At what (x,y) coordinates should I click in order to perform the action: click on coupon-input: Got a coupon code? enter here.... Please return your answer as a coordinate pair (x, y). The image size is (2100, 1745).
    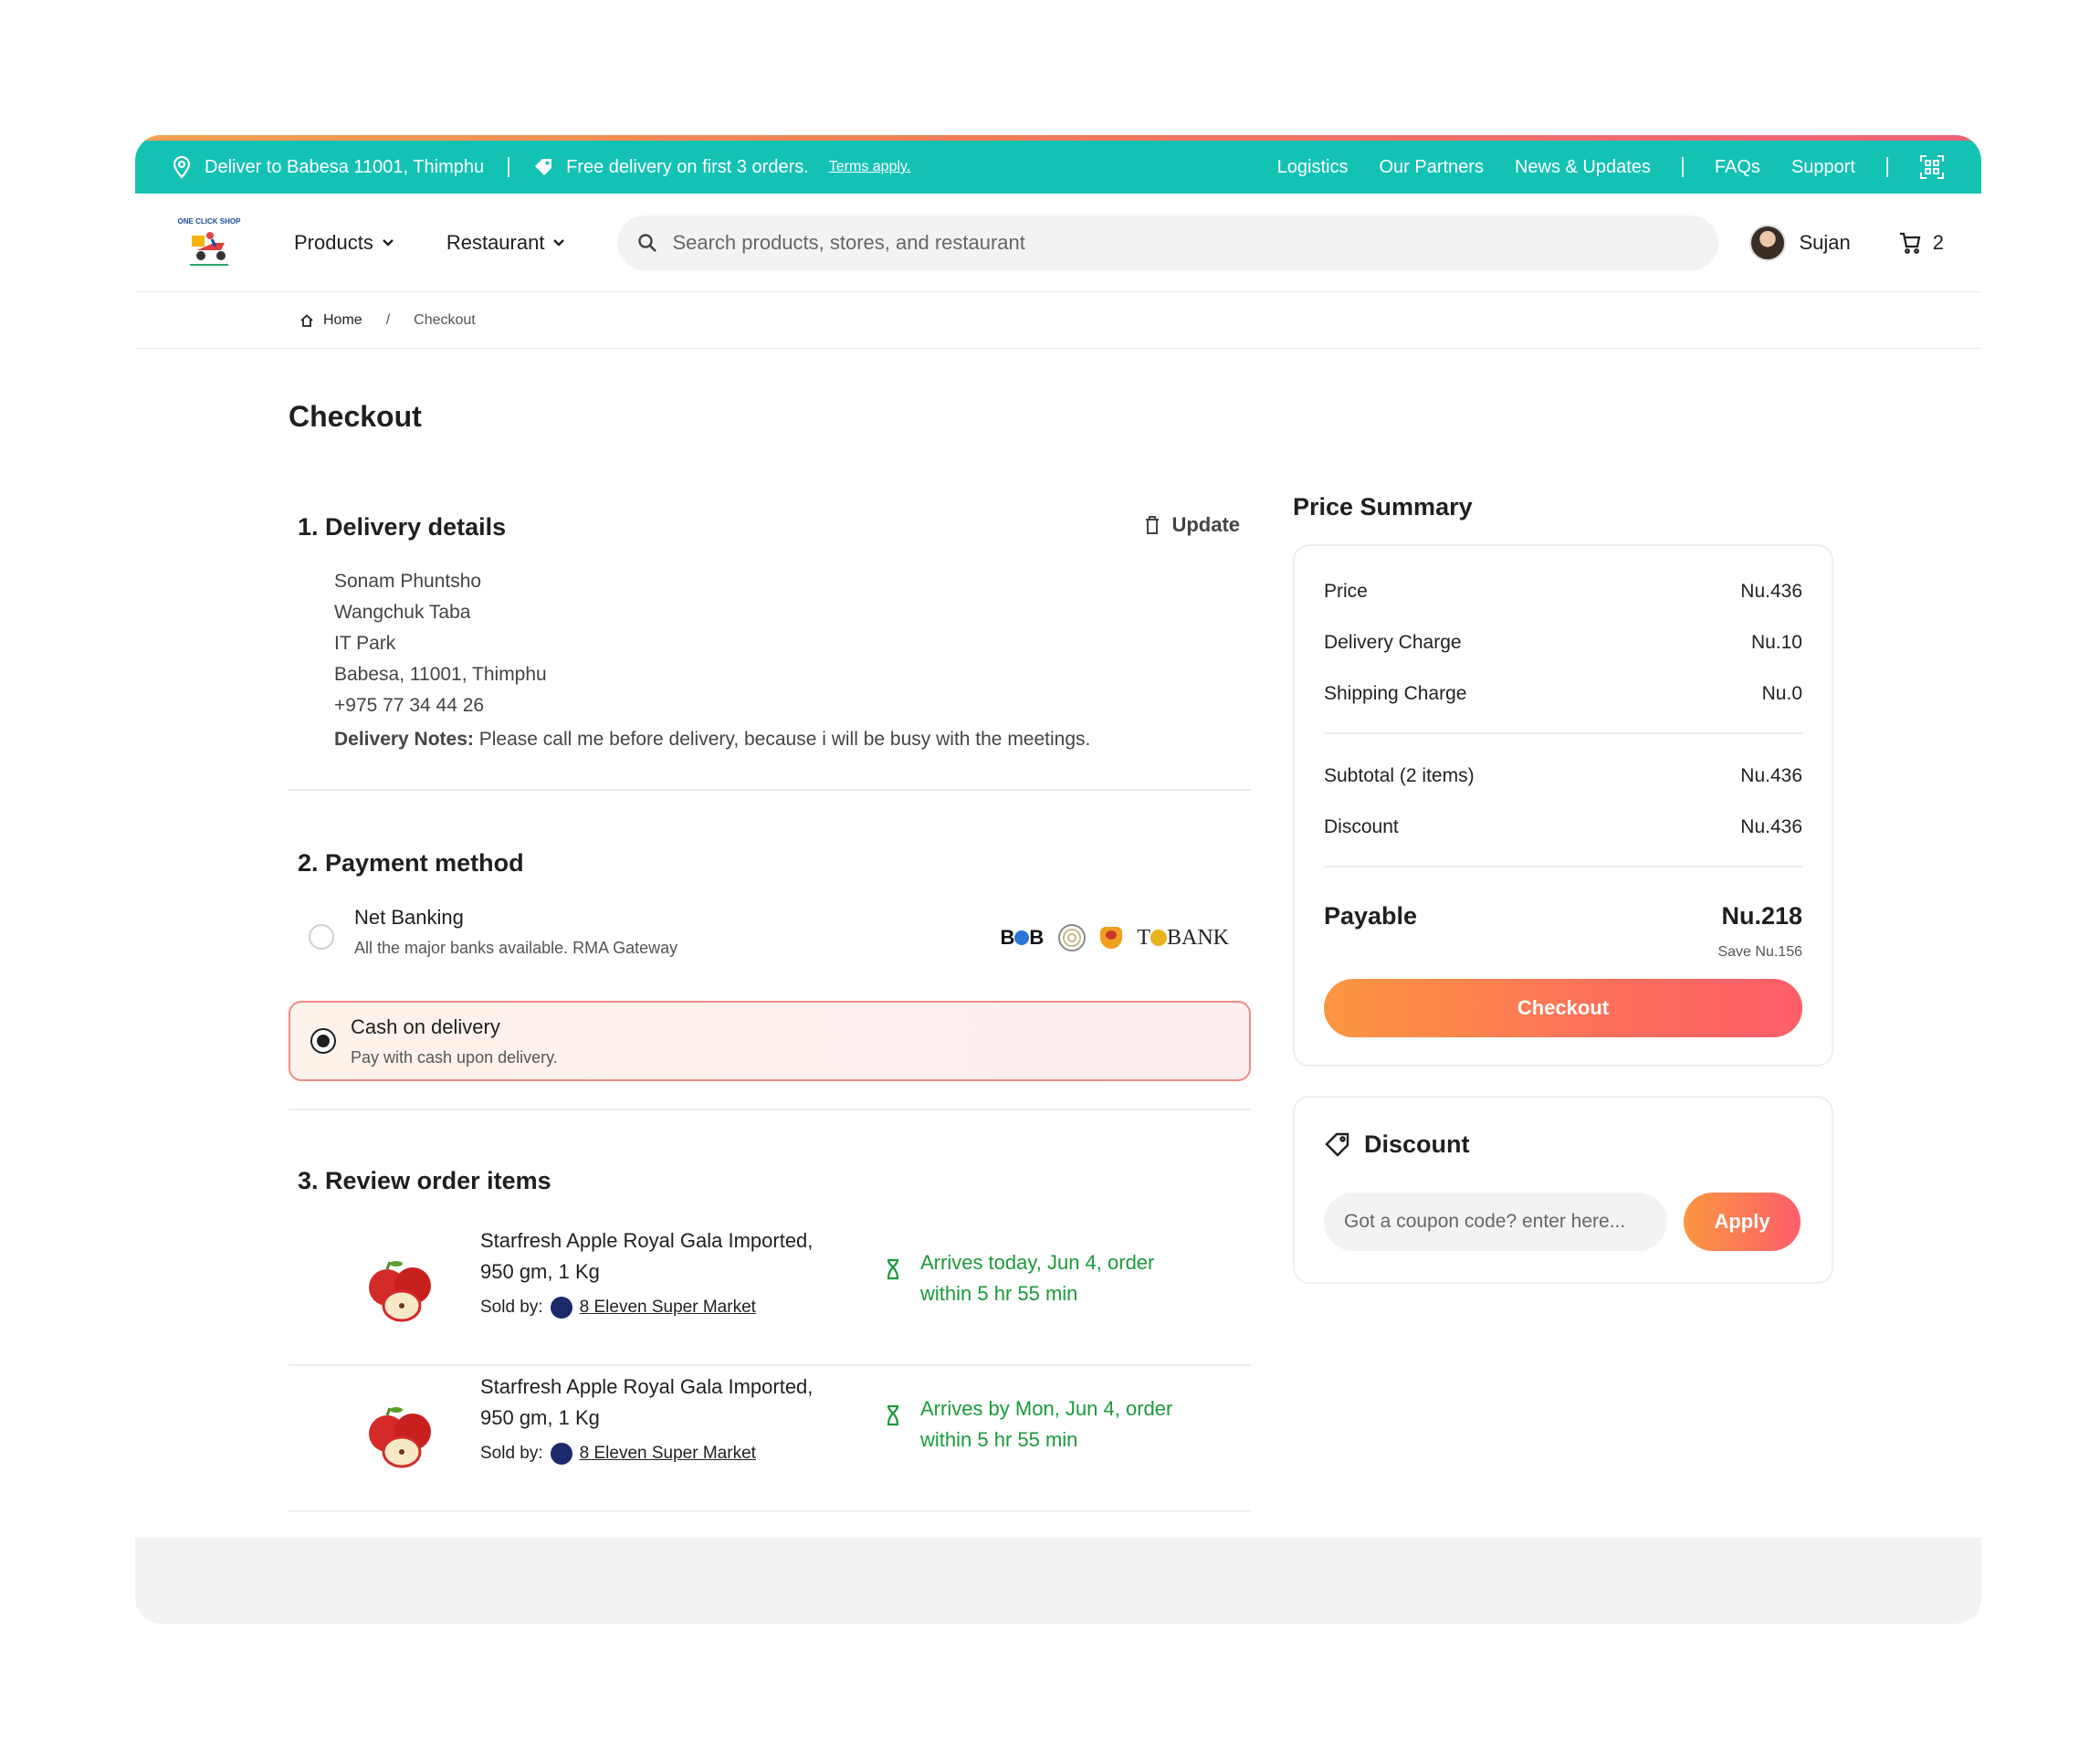
    Looking at the image, I should click on (1495, 1222).